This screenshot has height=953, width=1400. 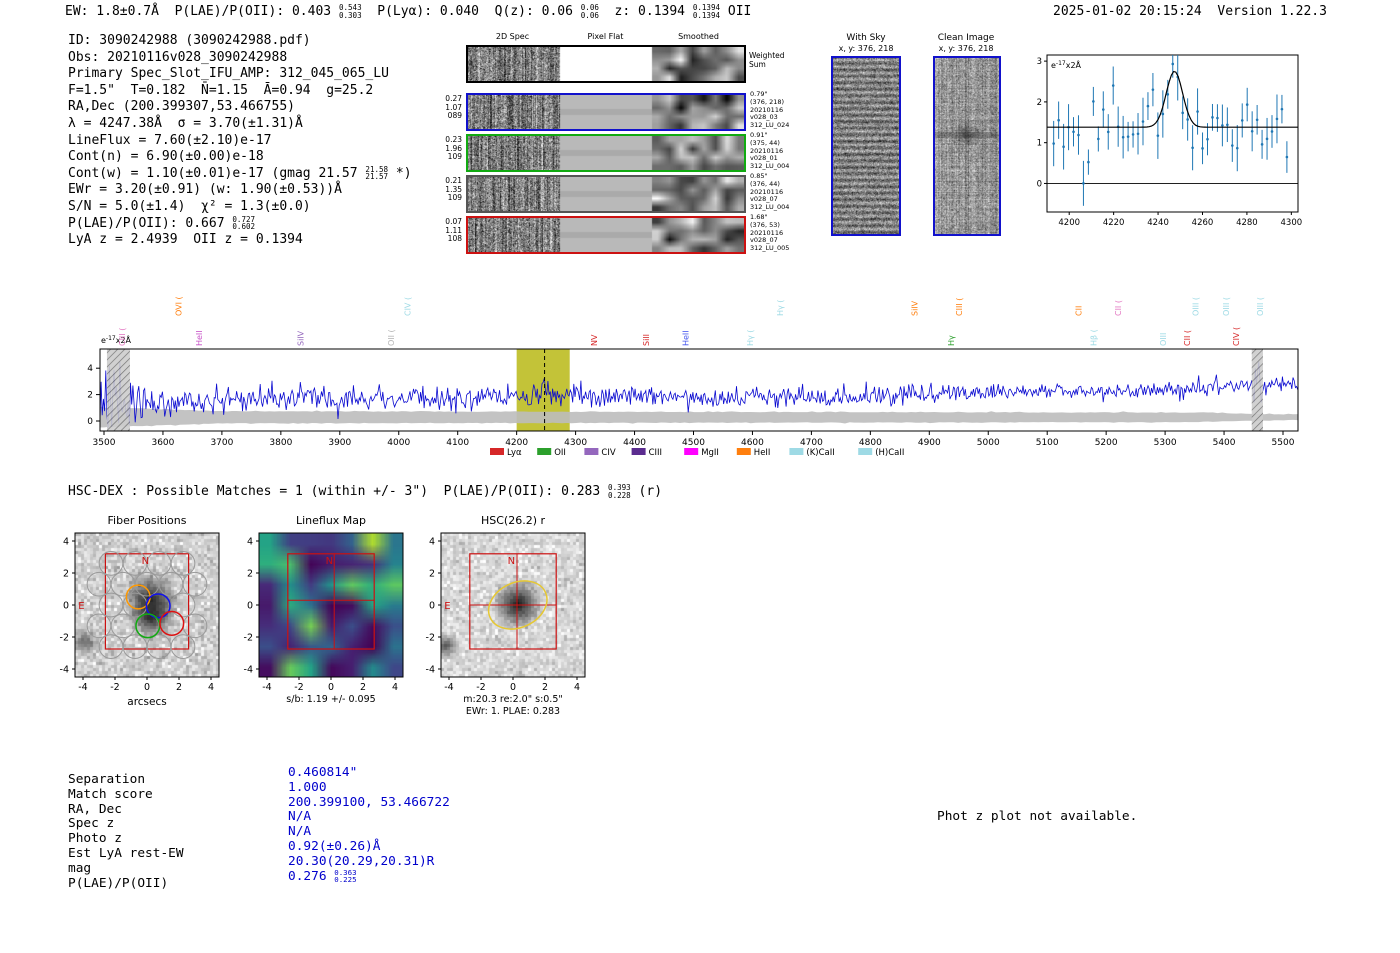 I want to click on svg-text: -2, so click(x=248, y=638).